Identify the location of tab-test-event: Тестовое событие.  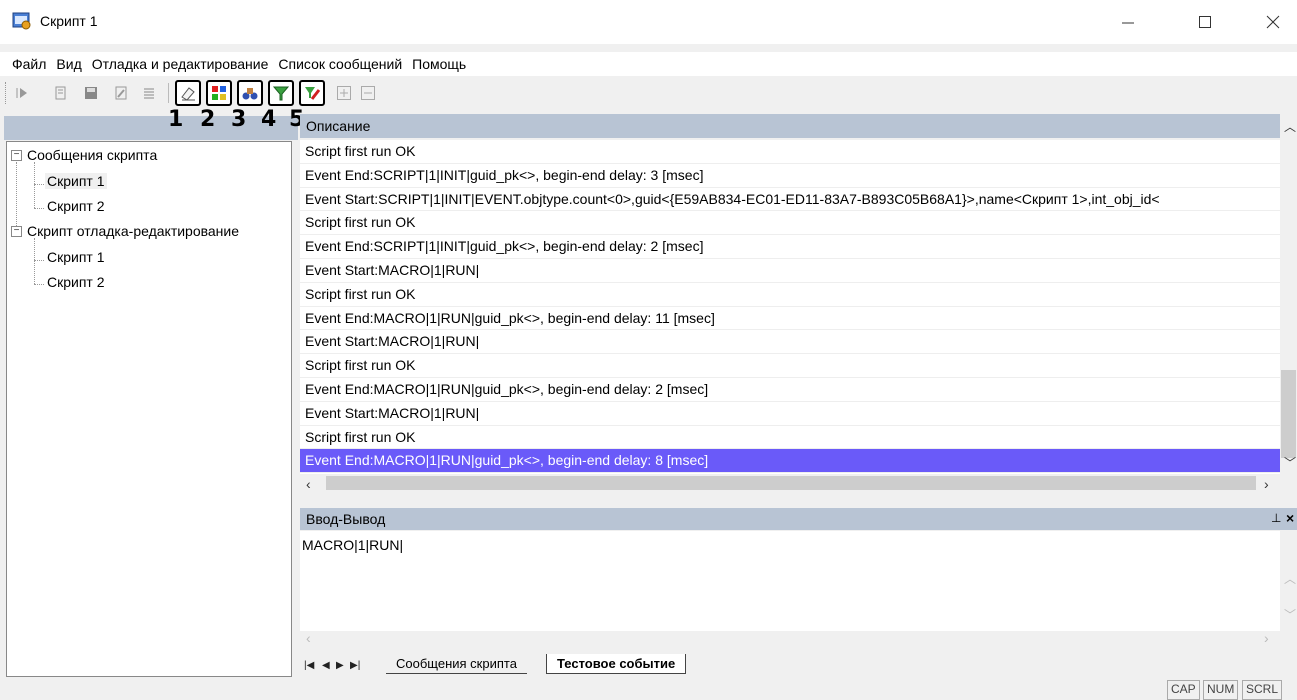
(616, 664).